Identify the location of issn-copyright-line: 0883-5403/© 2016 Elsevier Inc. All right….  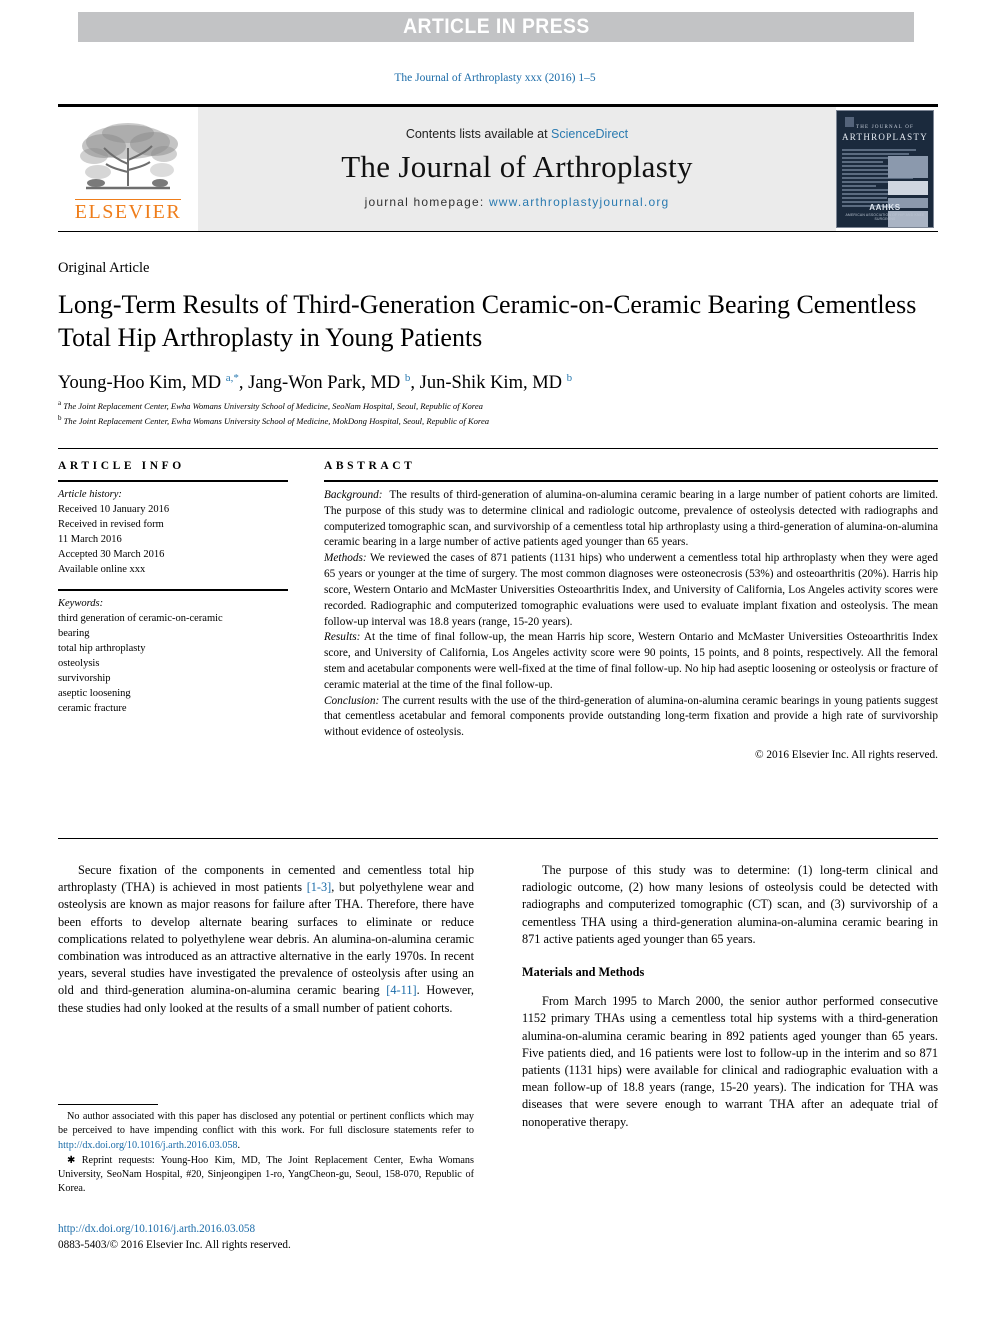
(174, 1244).